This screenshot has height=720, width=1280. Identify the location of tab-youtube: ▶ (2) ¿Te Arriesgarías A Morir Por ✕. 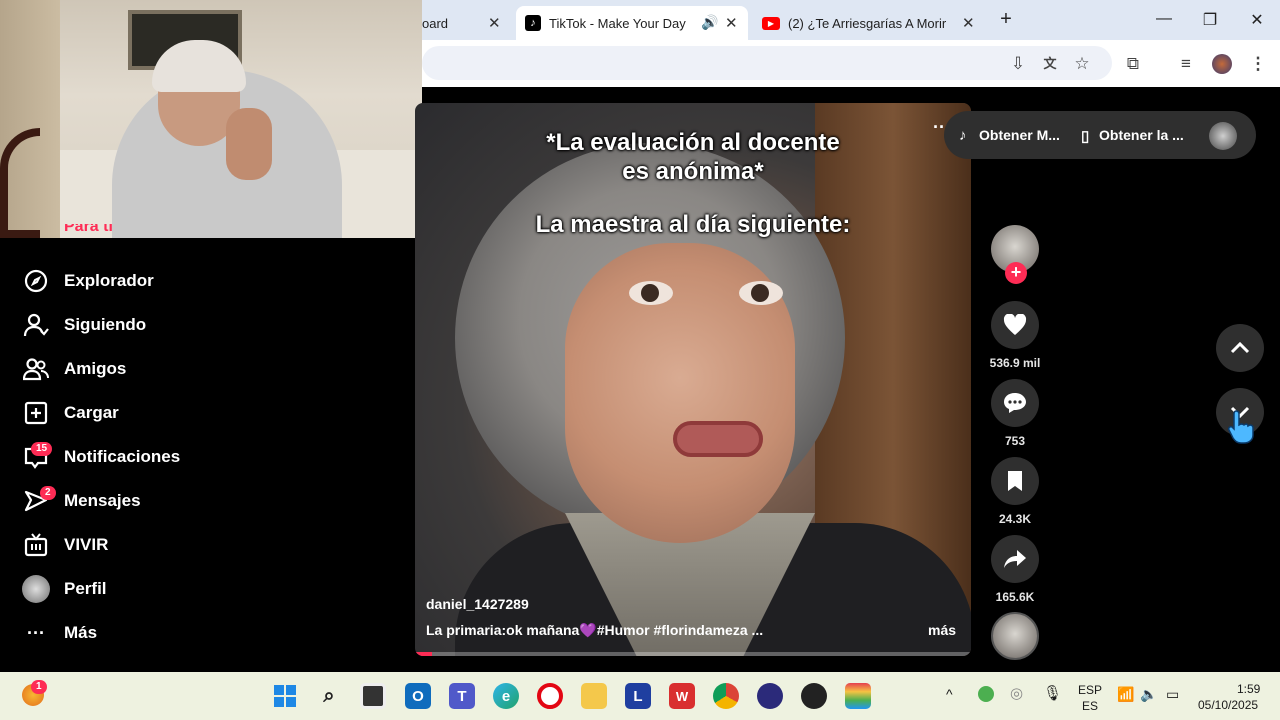
(867, 23).